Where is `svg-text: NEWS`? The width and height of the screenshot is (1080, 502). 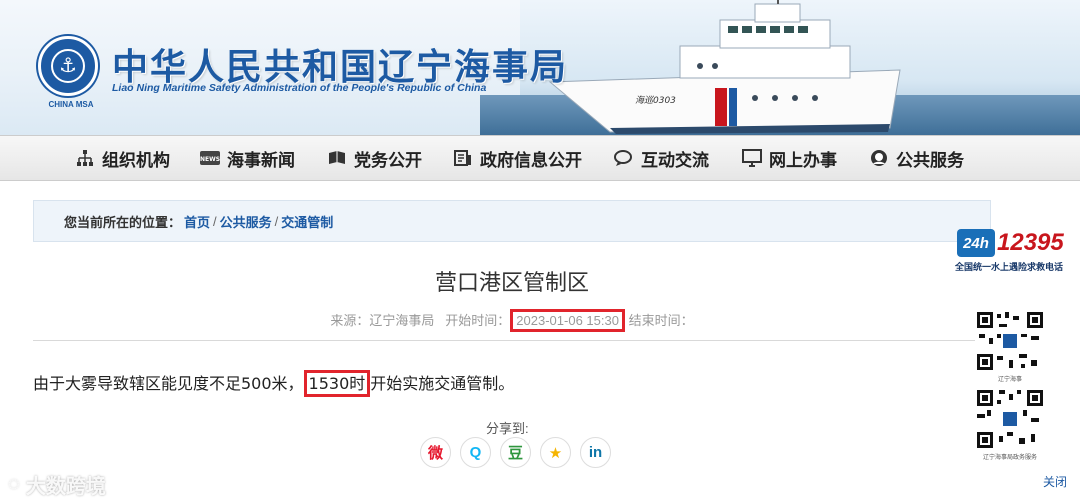
svg-text: NEWS is located at coordinates (210, 159).